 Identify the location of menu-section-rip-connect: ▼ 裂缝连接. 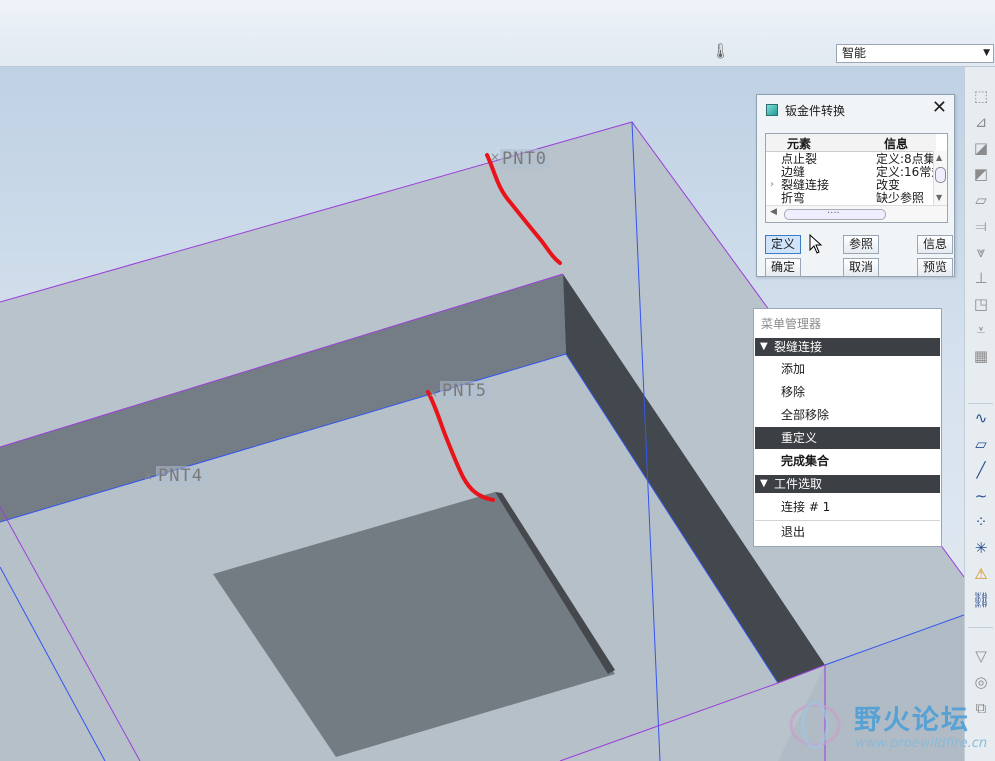
(847, 347).